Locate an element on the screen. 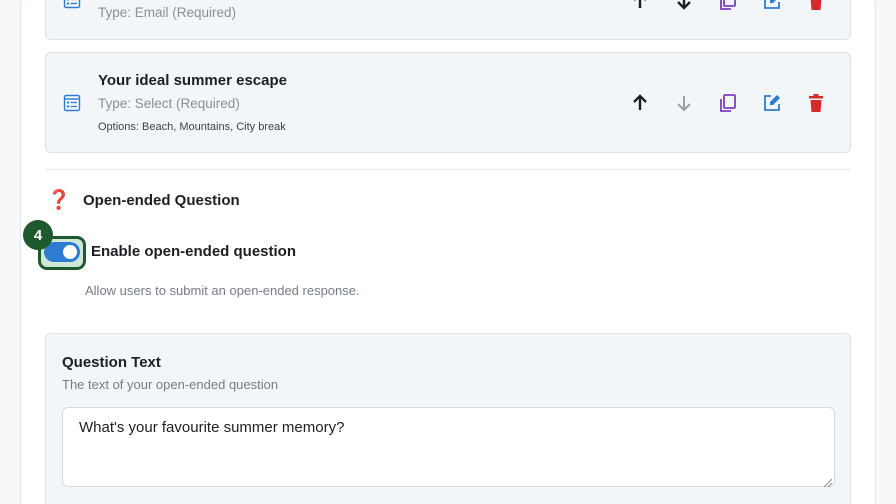  section-divider is located at coordinates (448, 169).